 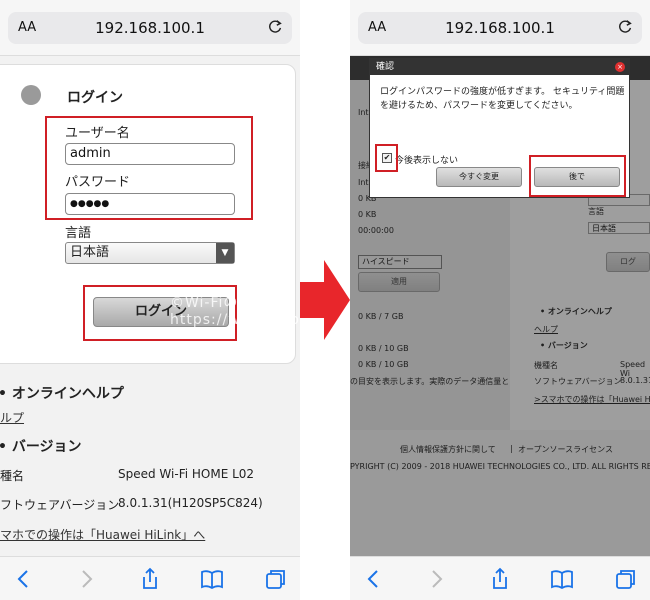 I want to click on close-icon: ×, so click(x=620, y=67).